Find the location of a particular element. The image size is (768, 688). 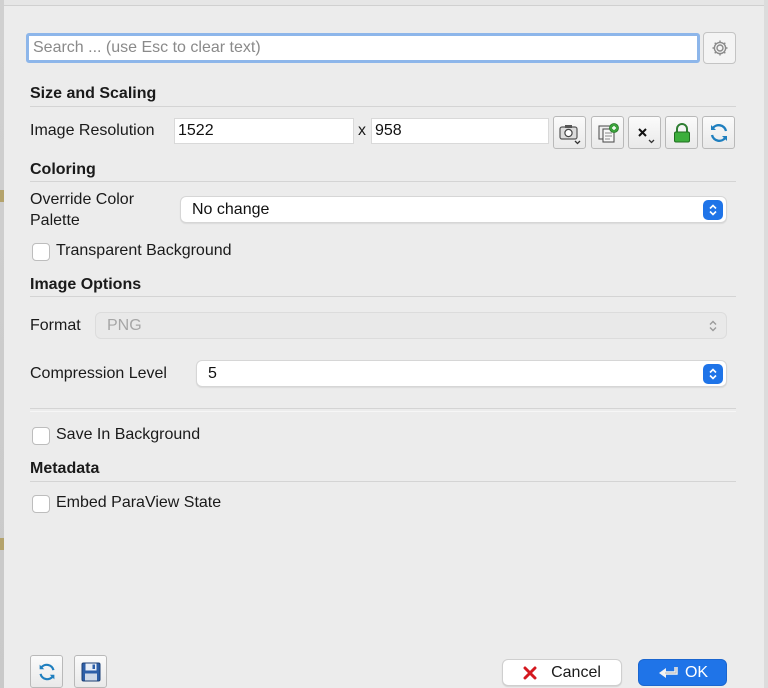

lock-aspect-button is located at coordinates (681, 132).